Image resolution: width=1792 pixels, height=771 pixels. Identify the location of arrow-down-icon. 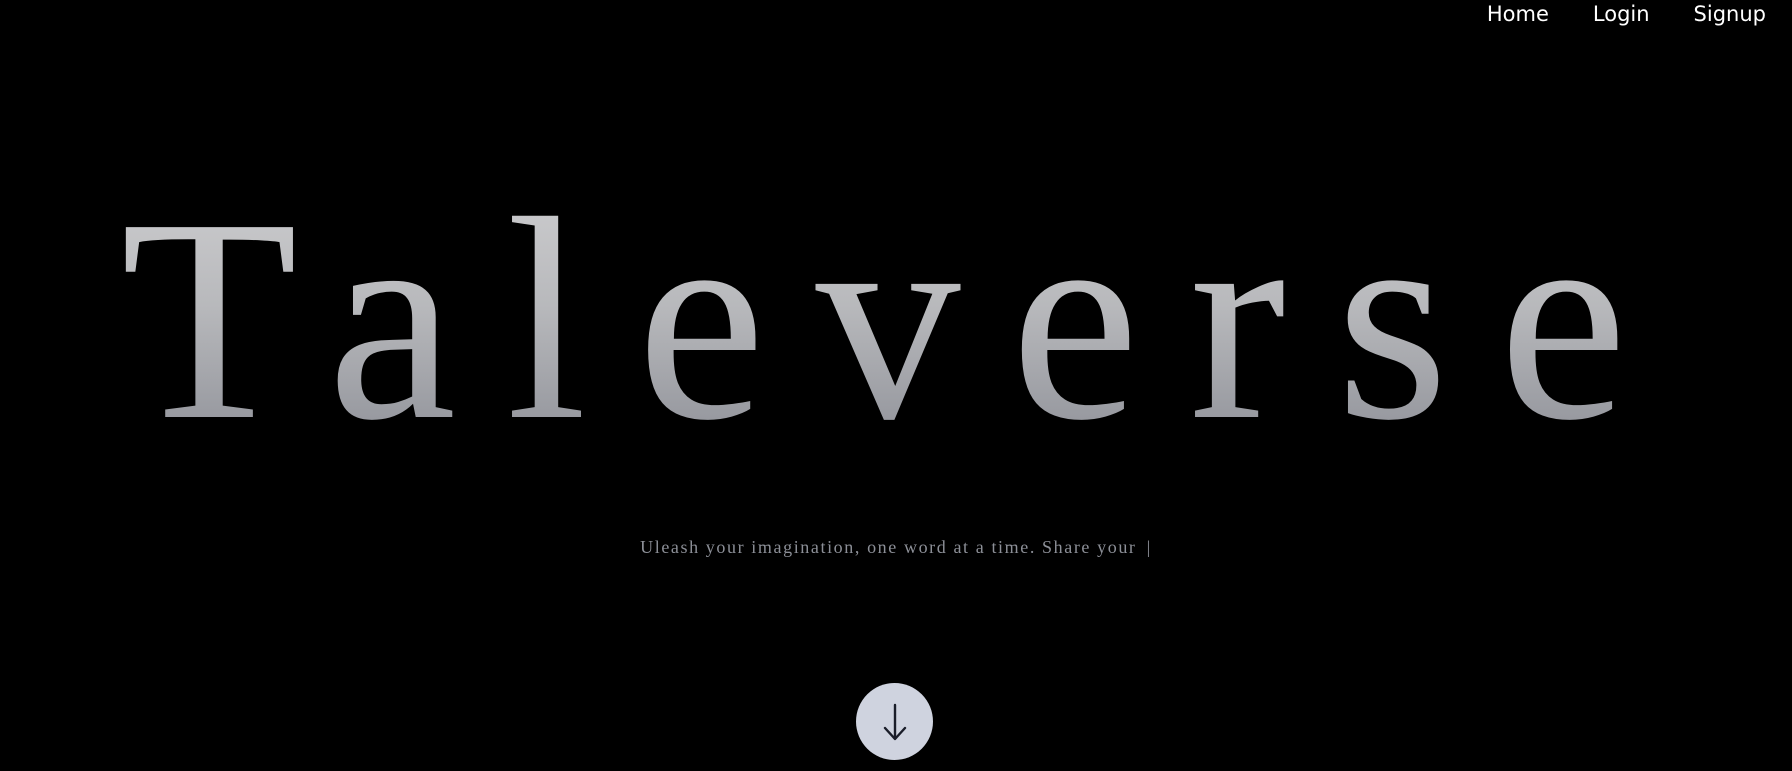
(895, 722).